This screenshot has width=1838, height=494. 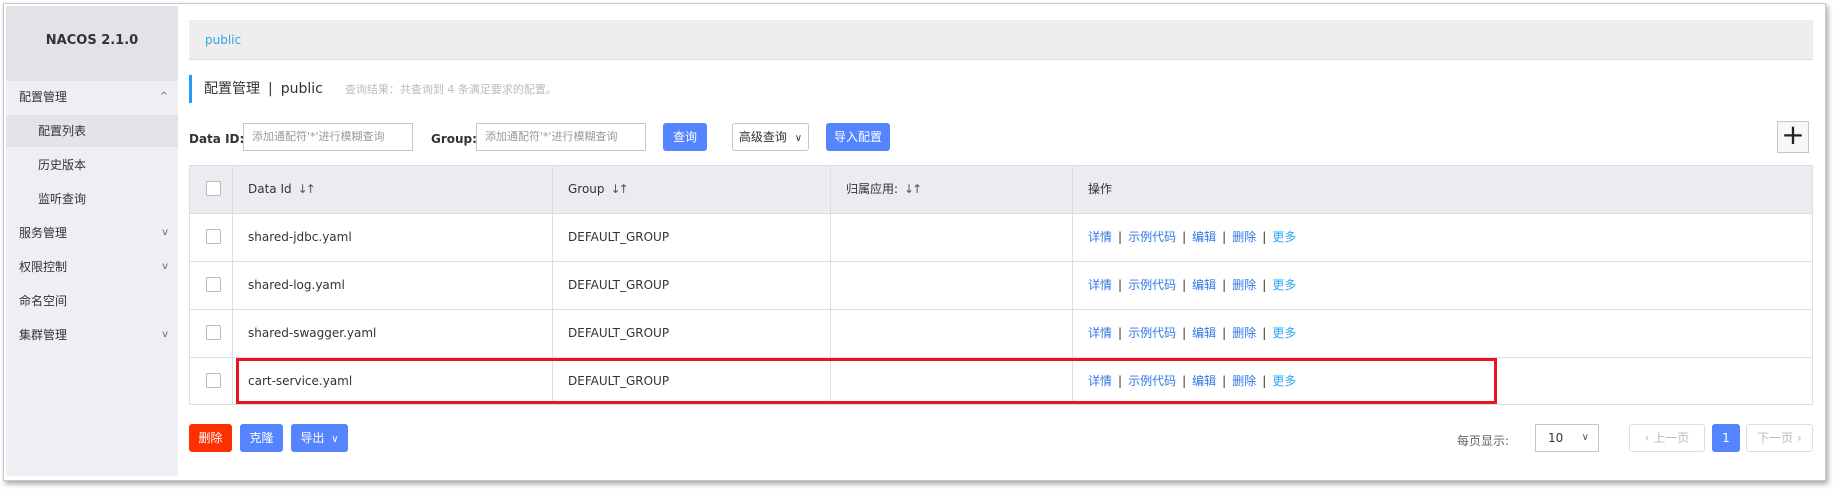 What do you see at coordinates (392, 381) in the screenshot?
I see `cell-dataid: cart-service.yaml` at bounding box center [392, 381].